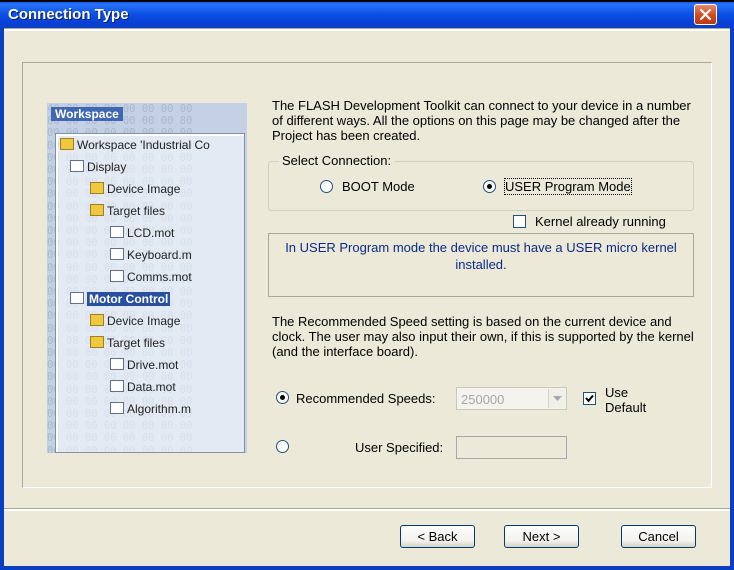  I want to click on tree-item: Comms.mot, so click(151, 277).